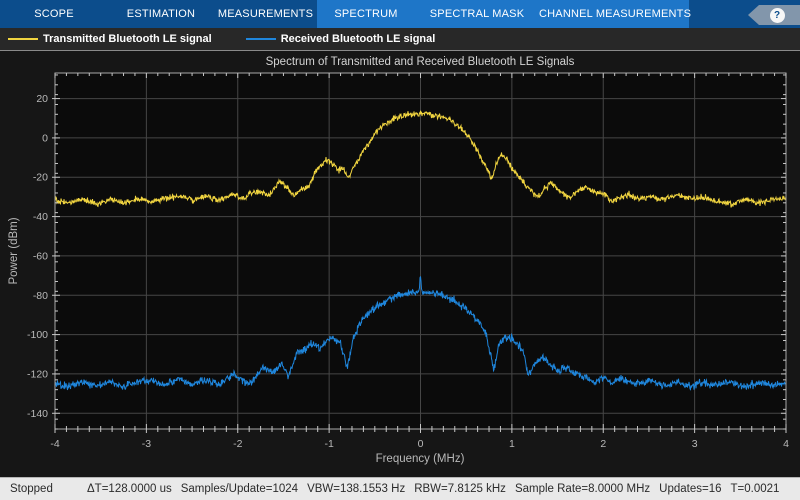 Image resolution: width=800 pixels, height=500 pixels. What do you see at coordinates (477, 14) in the screenshot?
I see `tab-spectral-mask: SPECTRAL MASK` at bounding box center [477, 14].